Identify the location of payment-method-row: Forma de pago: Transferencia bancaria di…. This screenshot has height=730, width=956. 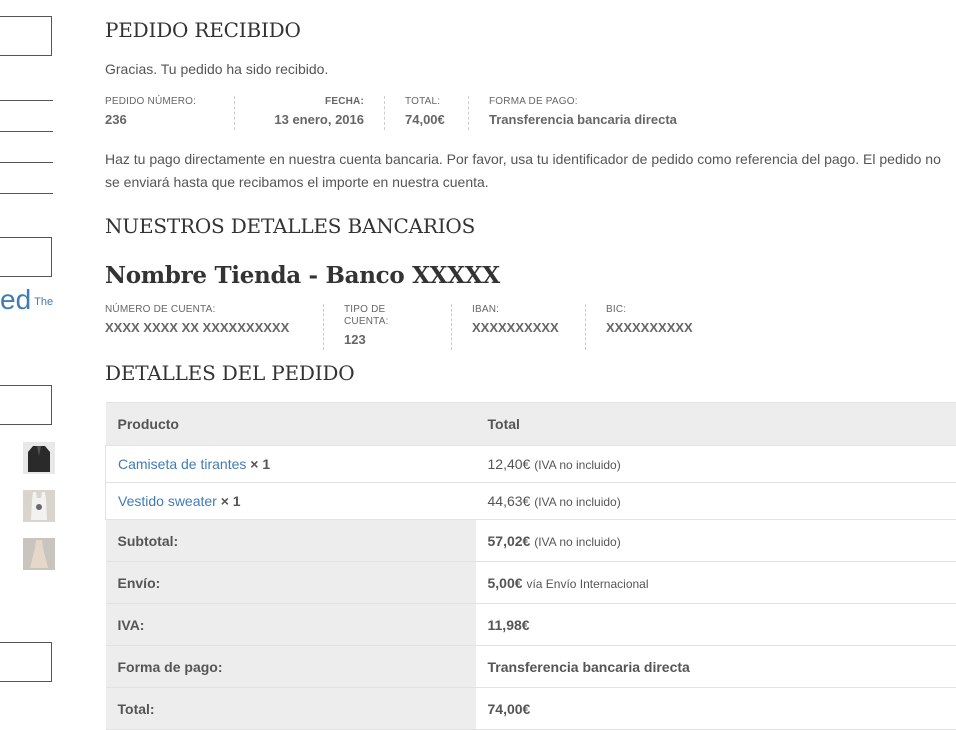
(531, 667).